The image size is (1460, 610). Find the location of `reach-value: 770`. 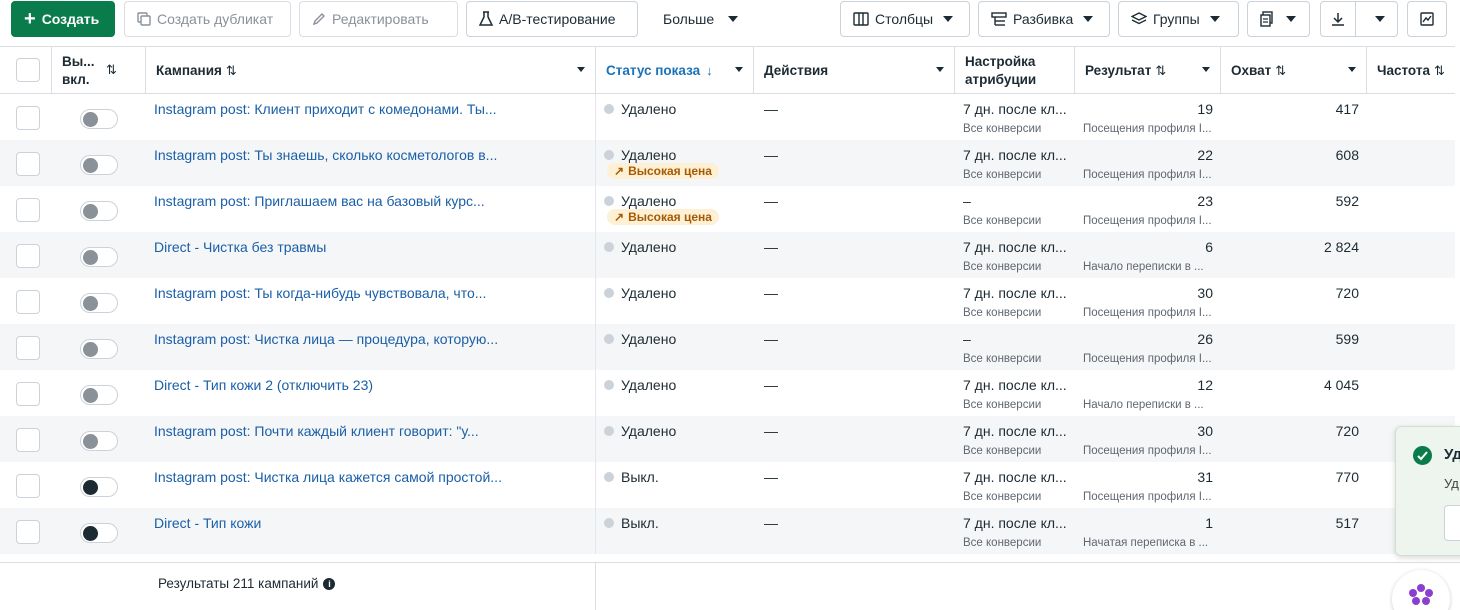

reach-value: 770 is located at coordinates (1347, 477).